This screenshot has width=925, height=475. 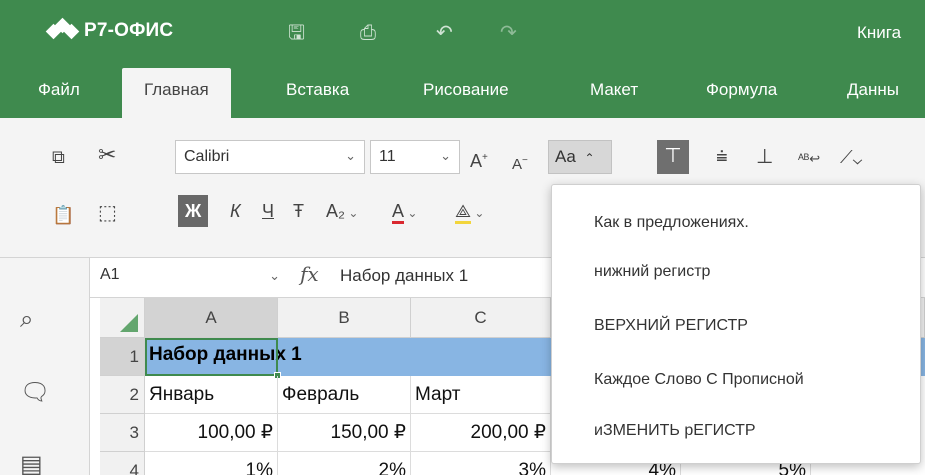 What do you see at coordinates (671, 326) in the screenshot?
I see `menu-item-uppercase: ВЕРХНИЙ РЕГИСТР` at bounding box center [671, 326].